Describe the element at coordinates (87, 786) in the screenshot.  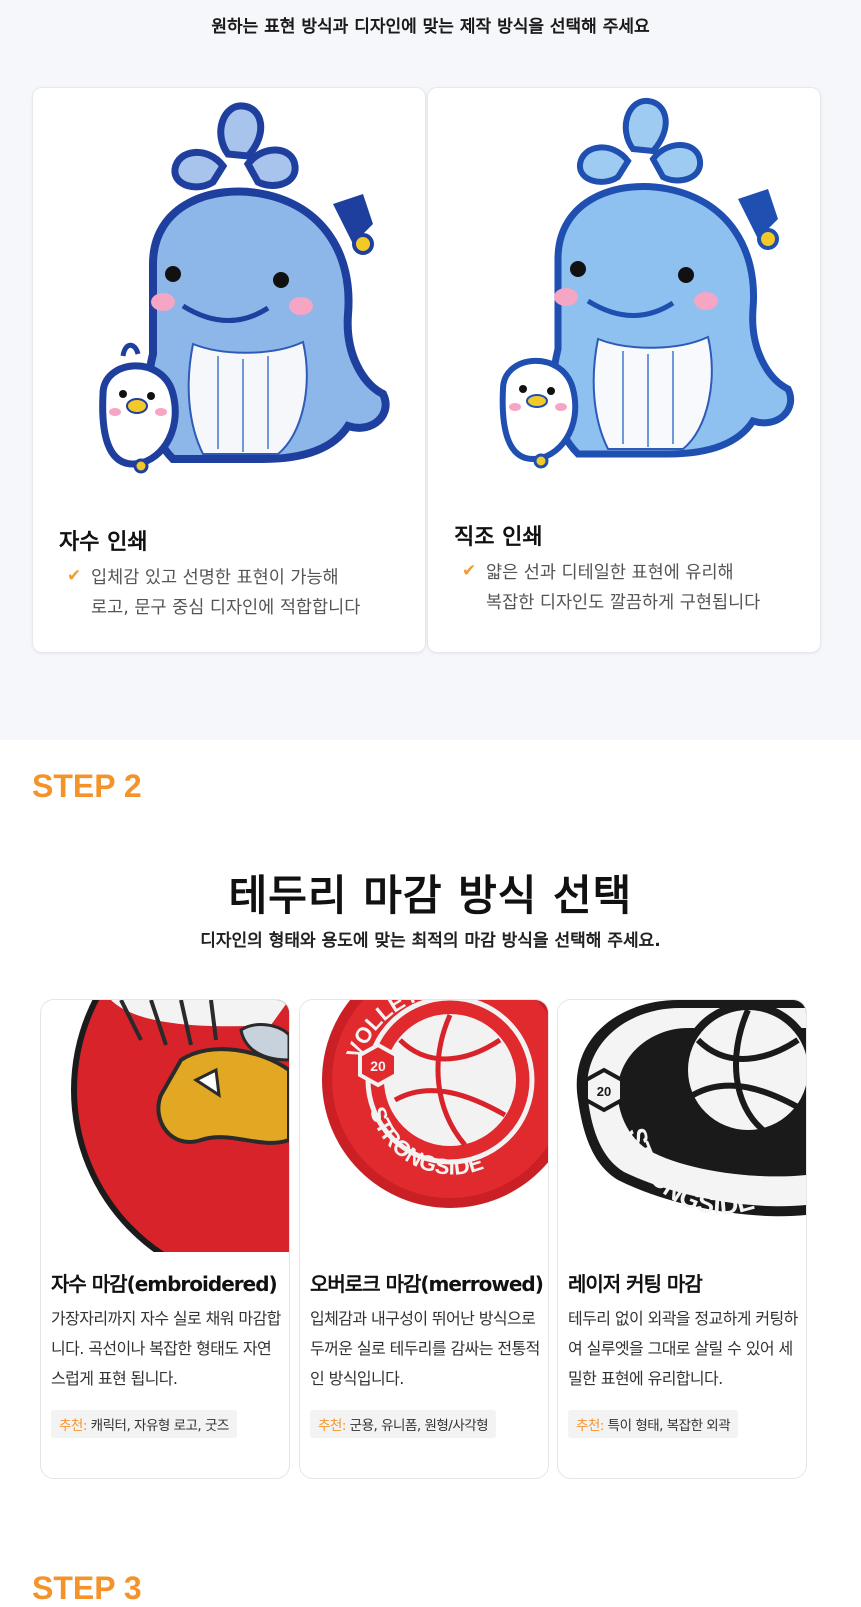
I see `step-label: STEP 2` at that location.